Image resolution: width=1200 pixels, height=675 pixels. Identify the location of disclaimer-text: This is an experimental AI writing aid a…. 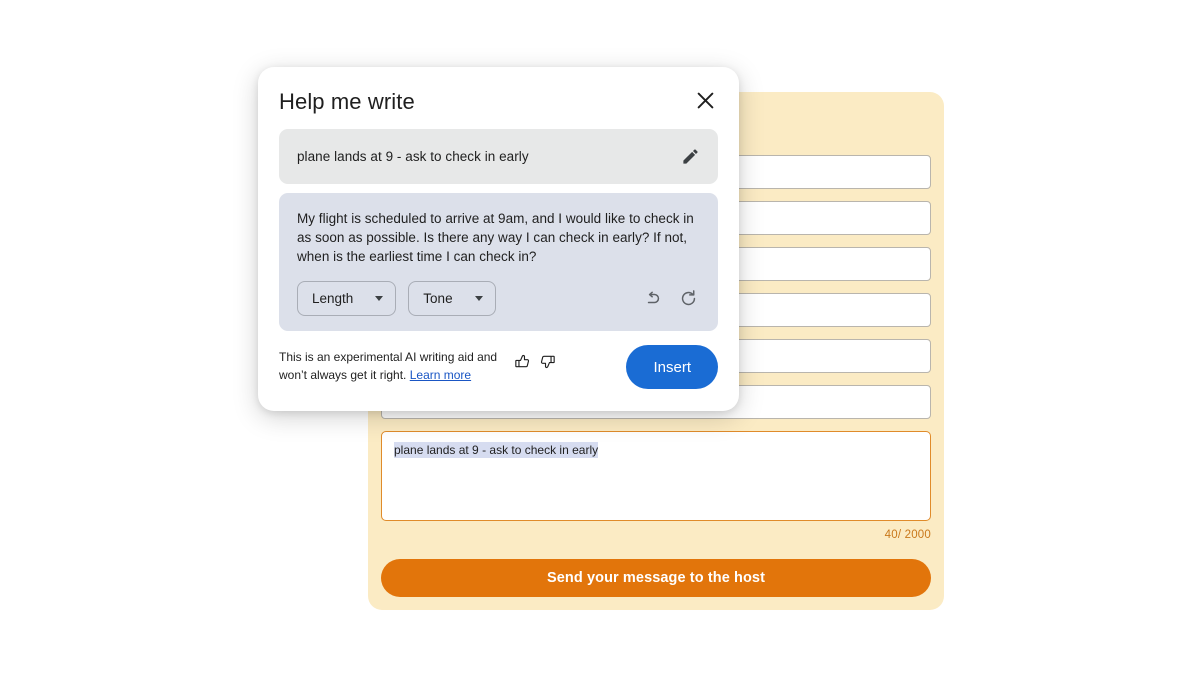
(390, 366).